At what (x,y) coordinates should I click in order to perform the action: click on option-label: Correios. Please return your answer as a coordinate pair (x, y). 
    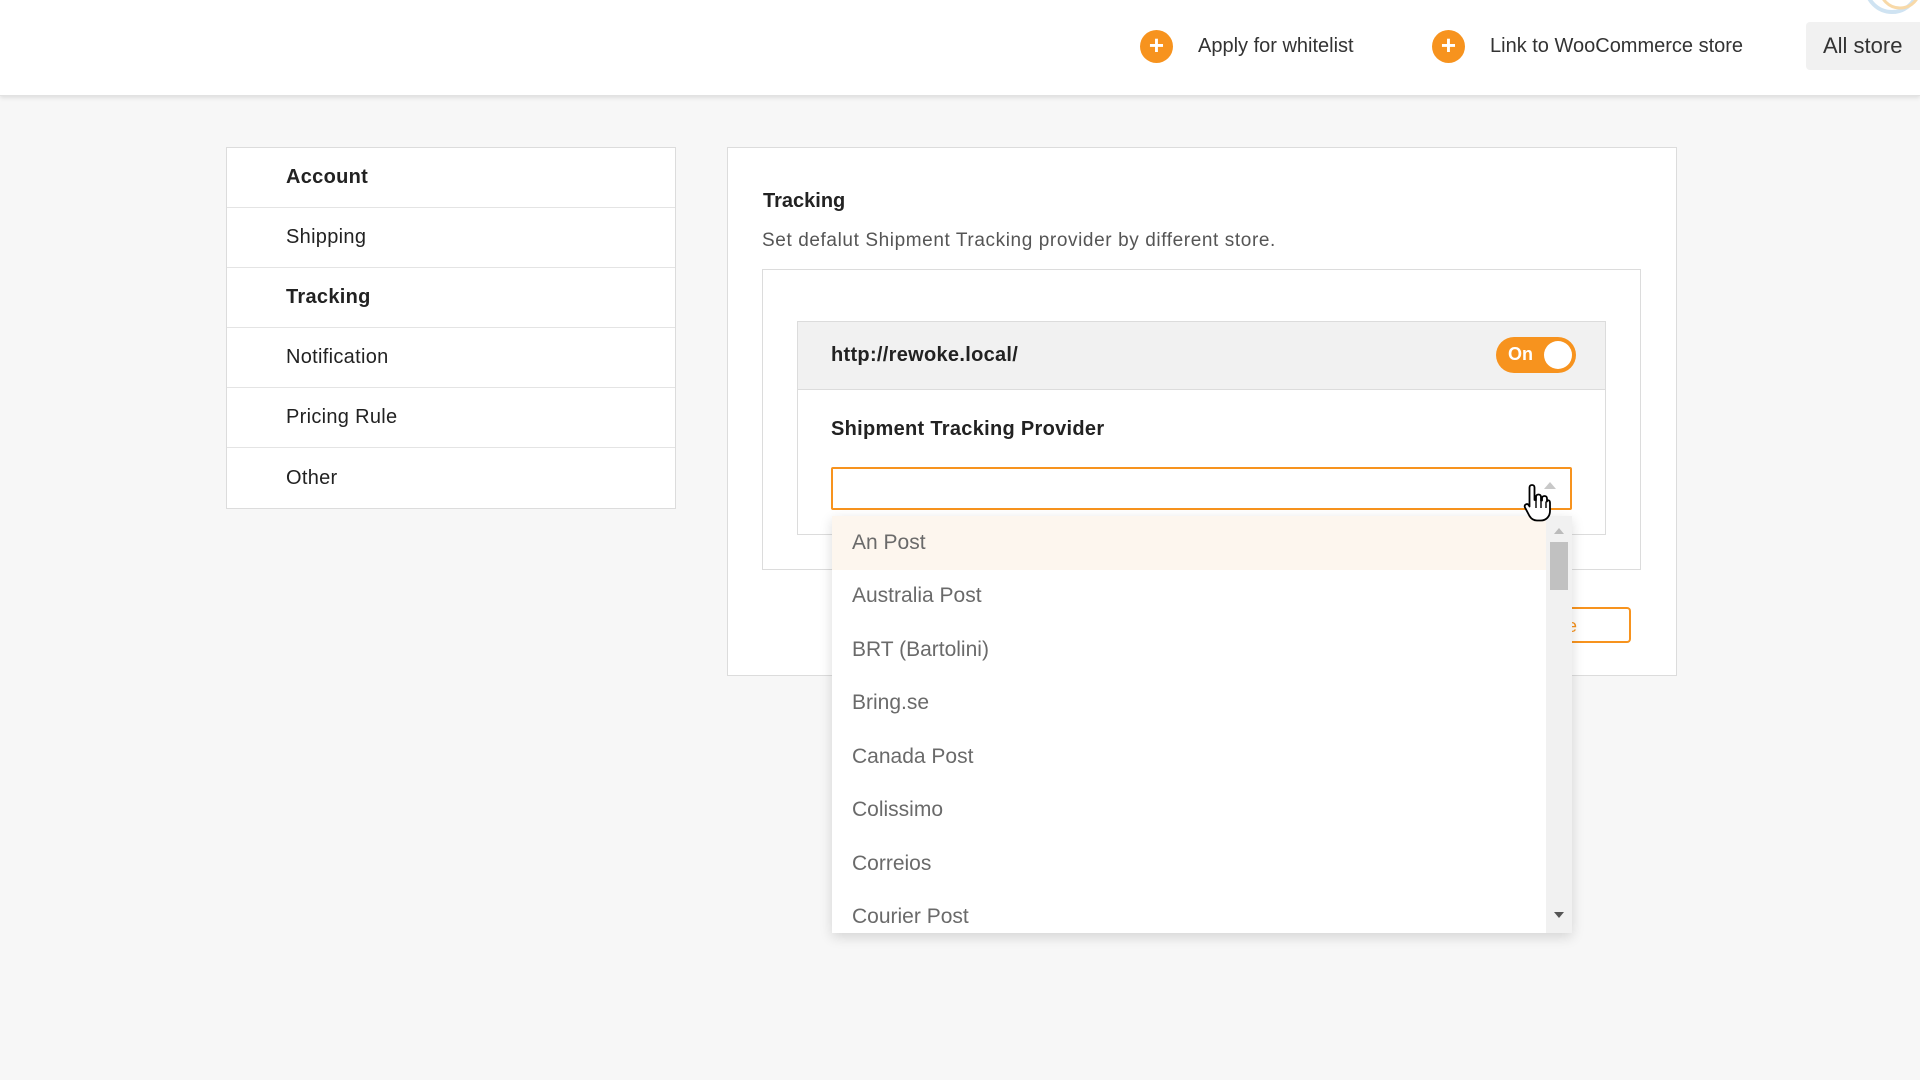
    Looking at the image, I should click on (892, 863).